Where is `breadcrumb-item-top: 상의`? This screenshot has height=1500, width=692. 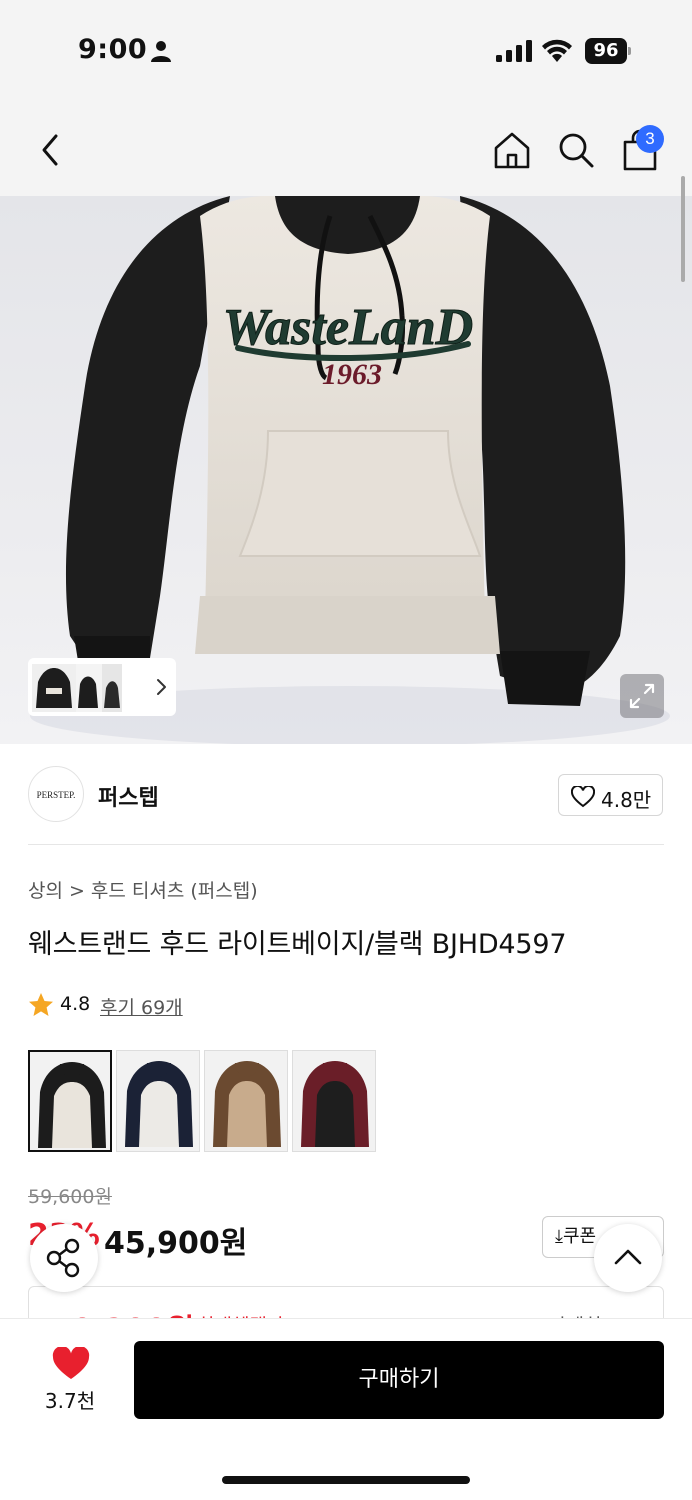 breadcrumb-item-top: 상의 is located at coordinates (45, 891).